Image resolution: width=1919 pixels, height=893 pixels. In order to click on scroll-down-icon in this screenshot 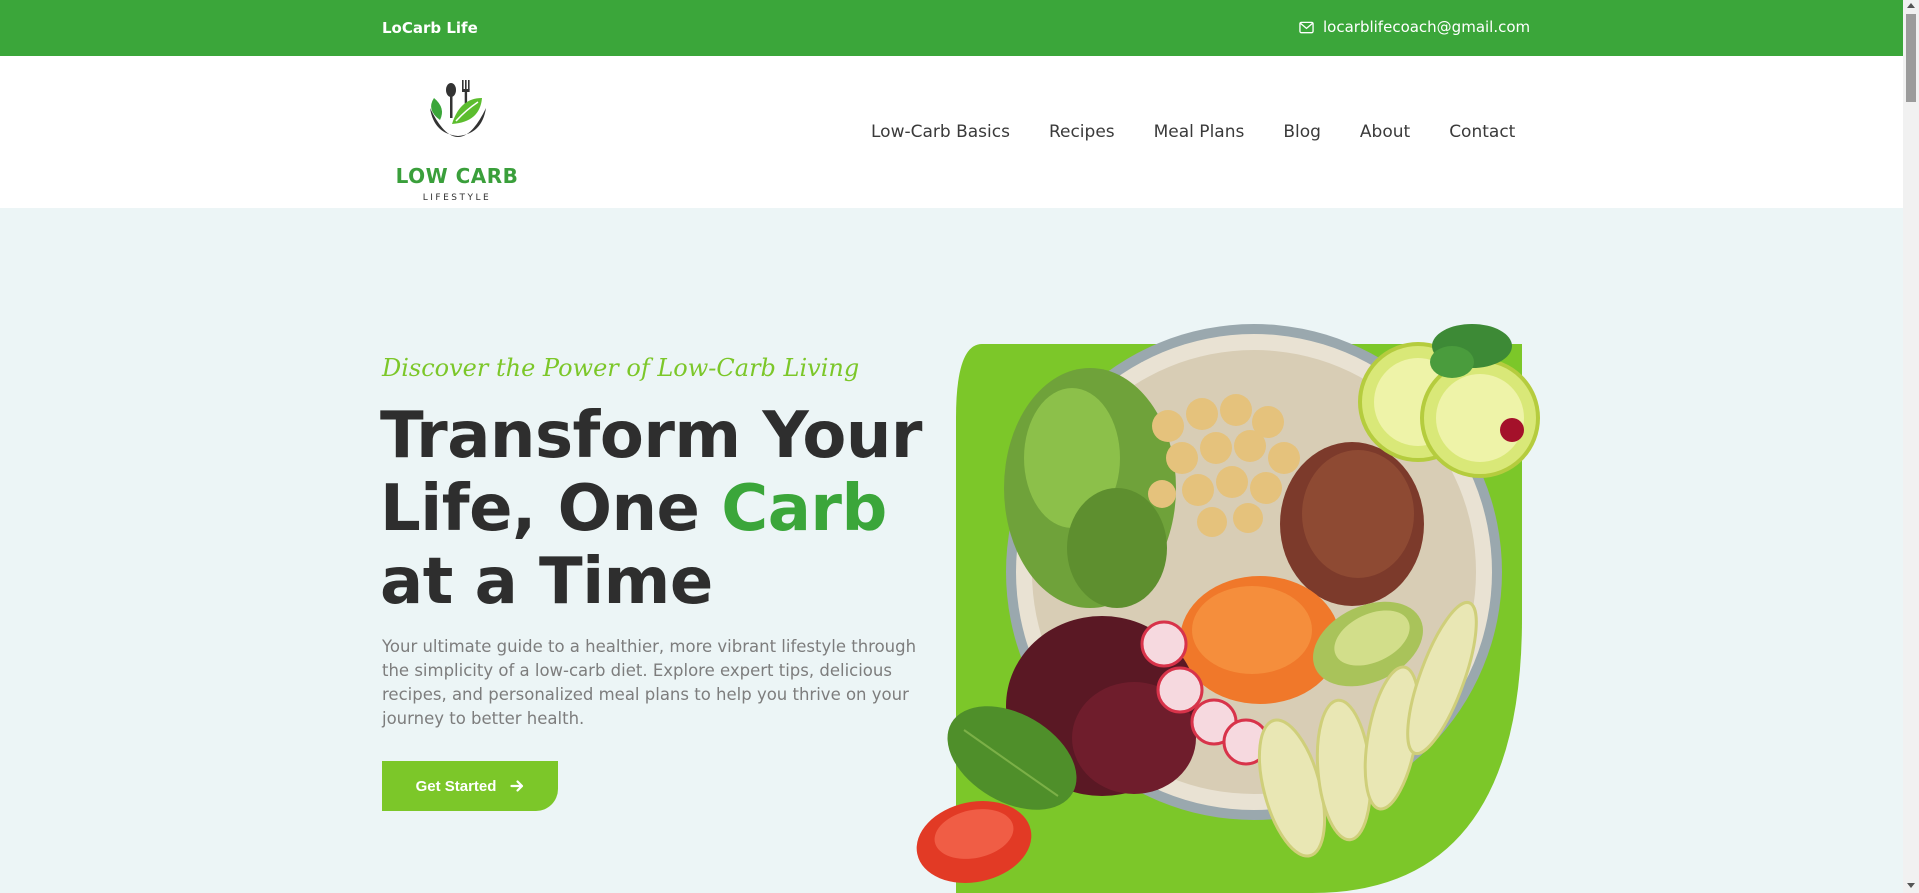, I will do `click(1911, 885)`.